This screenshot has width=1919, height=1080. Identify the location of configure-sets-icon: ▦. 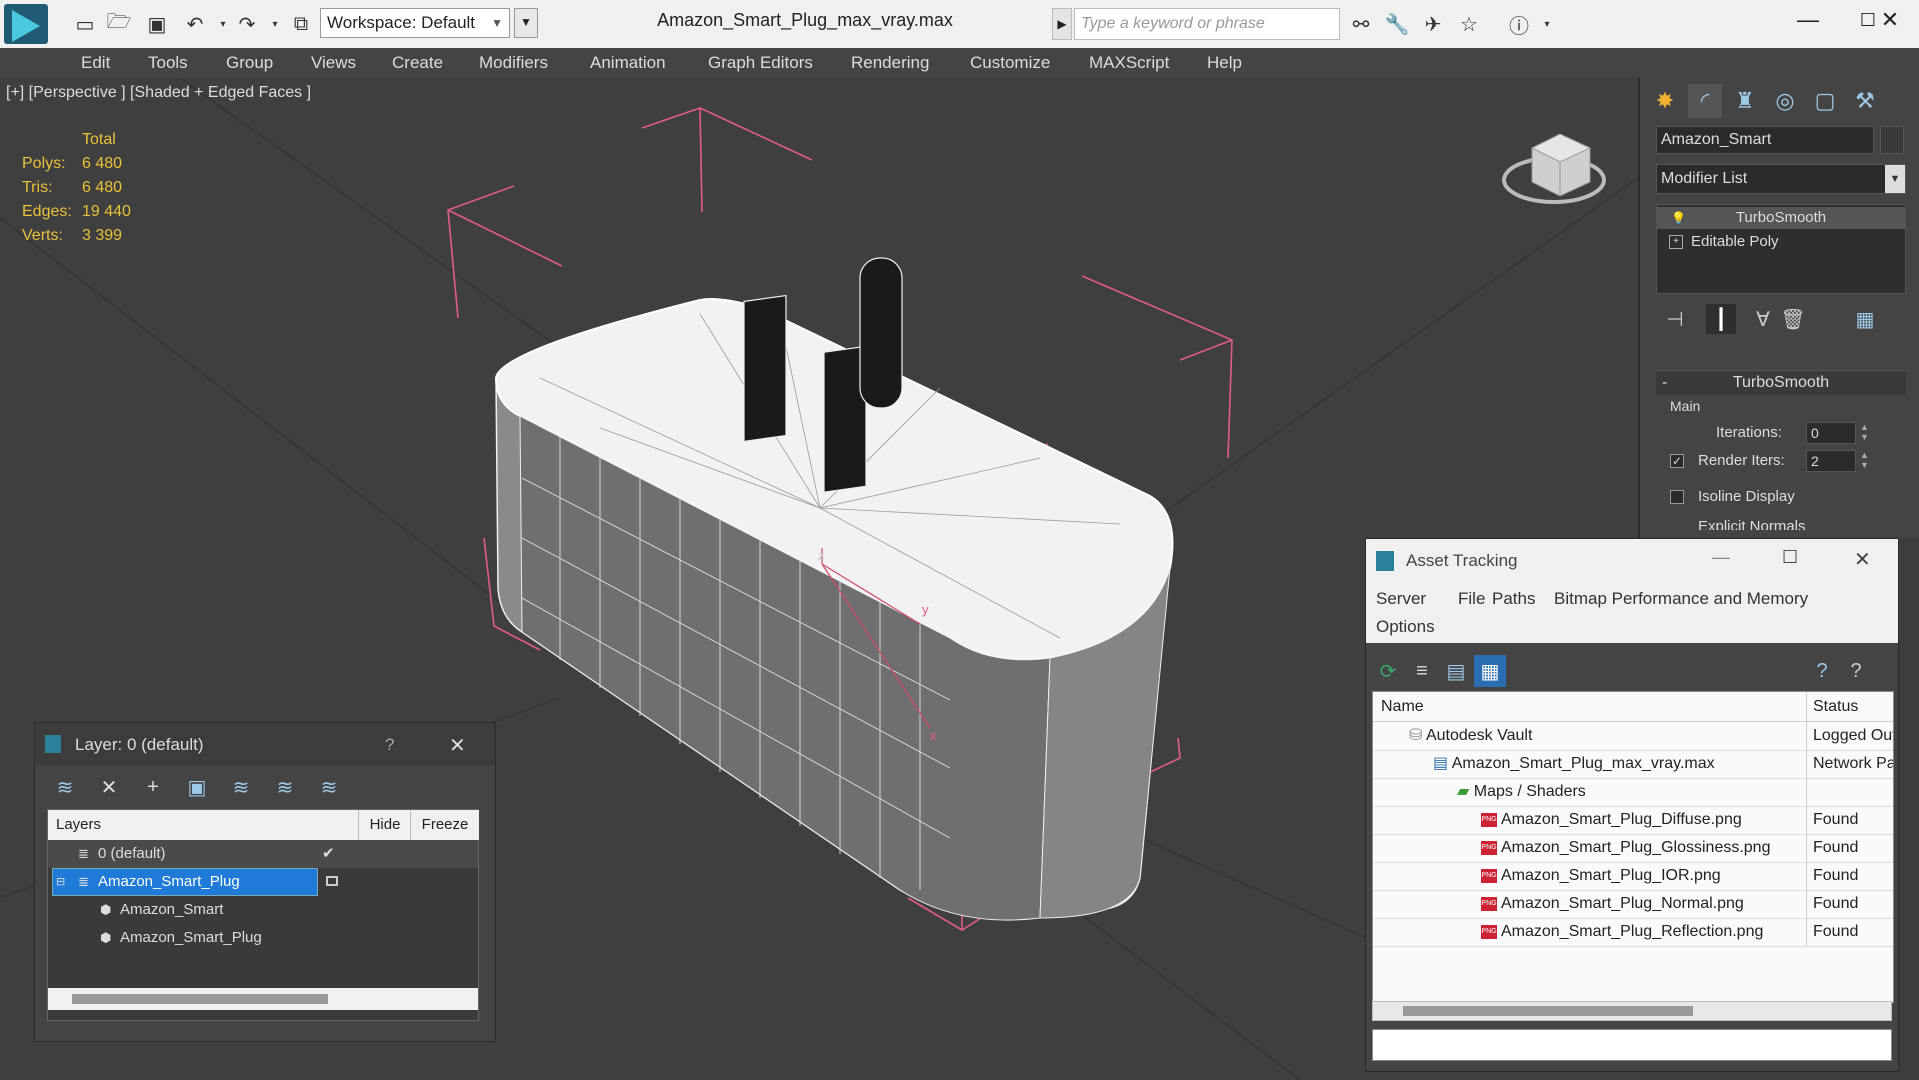
(1865, 319).